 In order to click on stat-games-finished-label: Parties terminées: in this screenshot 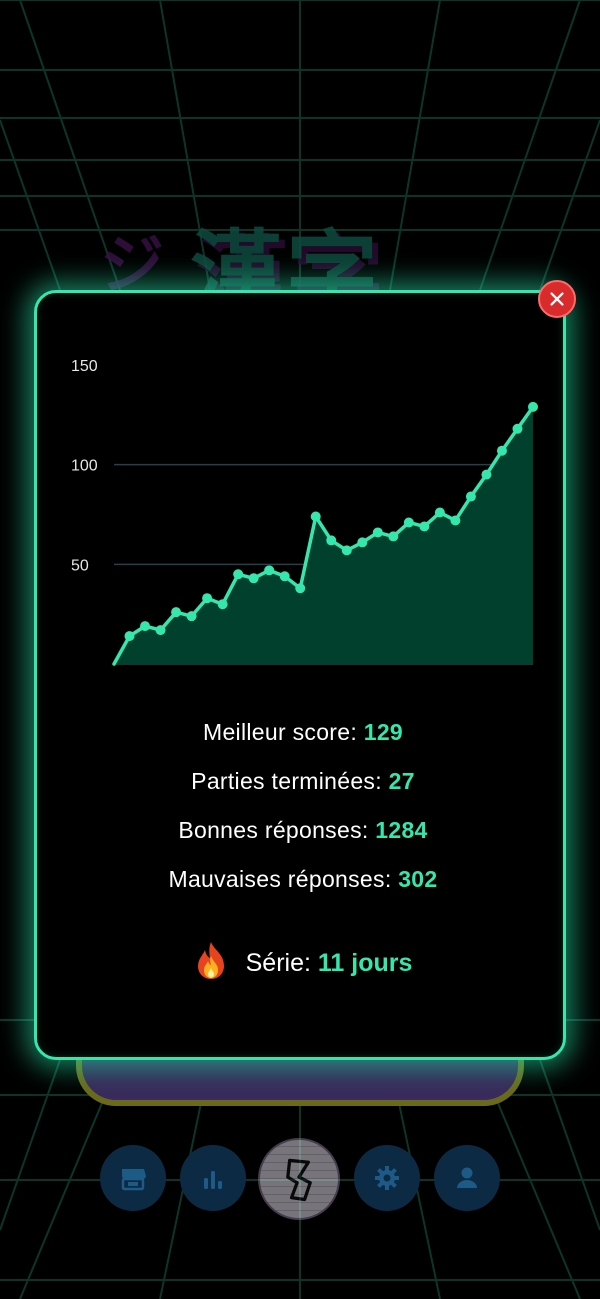, I will do `click(290, 781)`.